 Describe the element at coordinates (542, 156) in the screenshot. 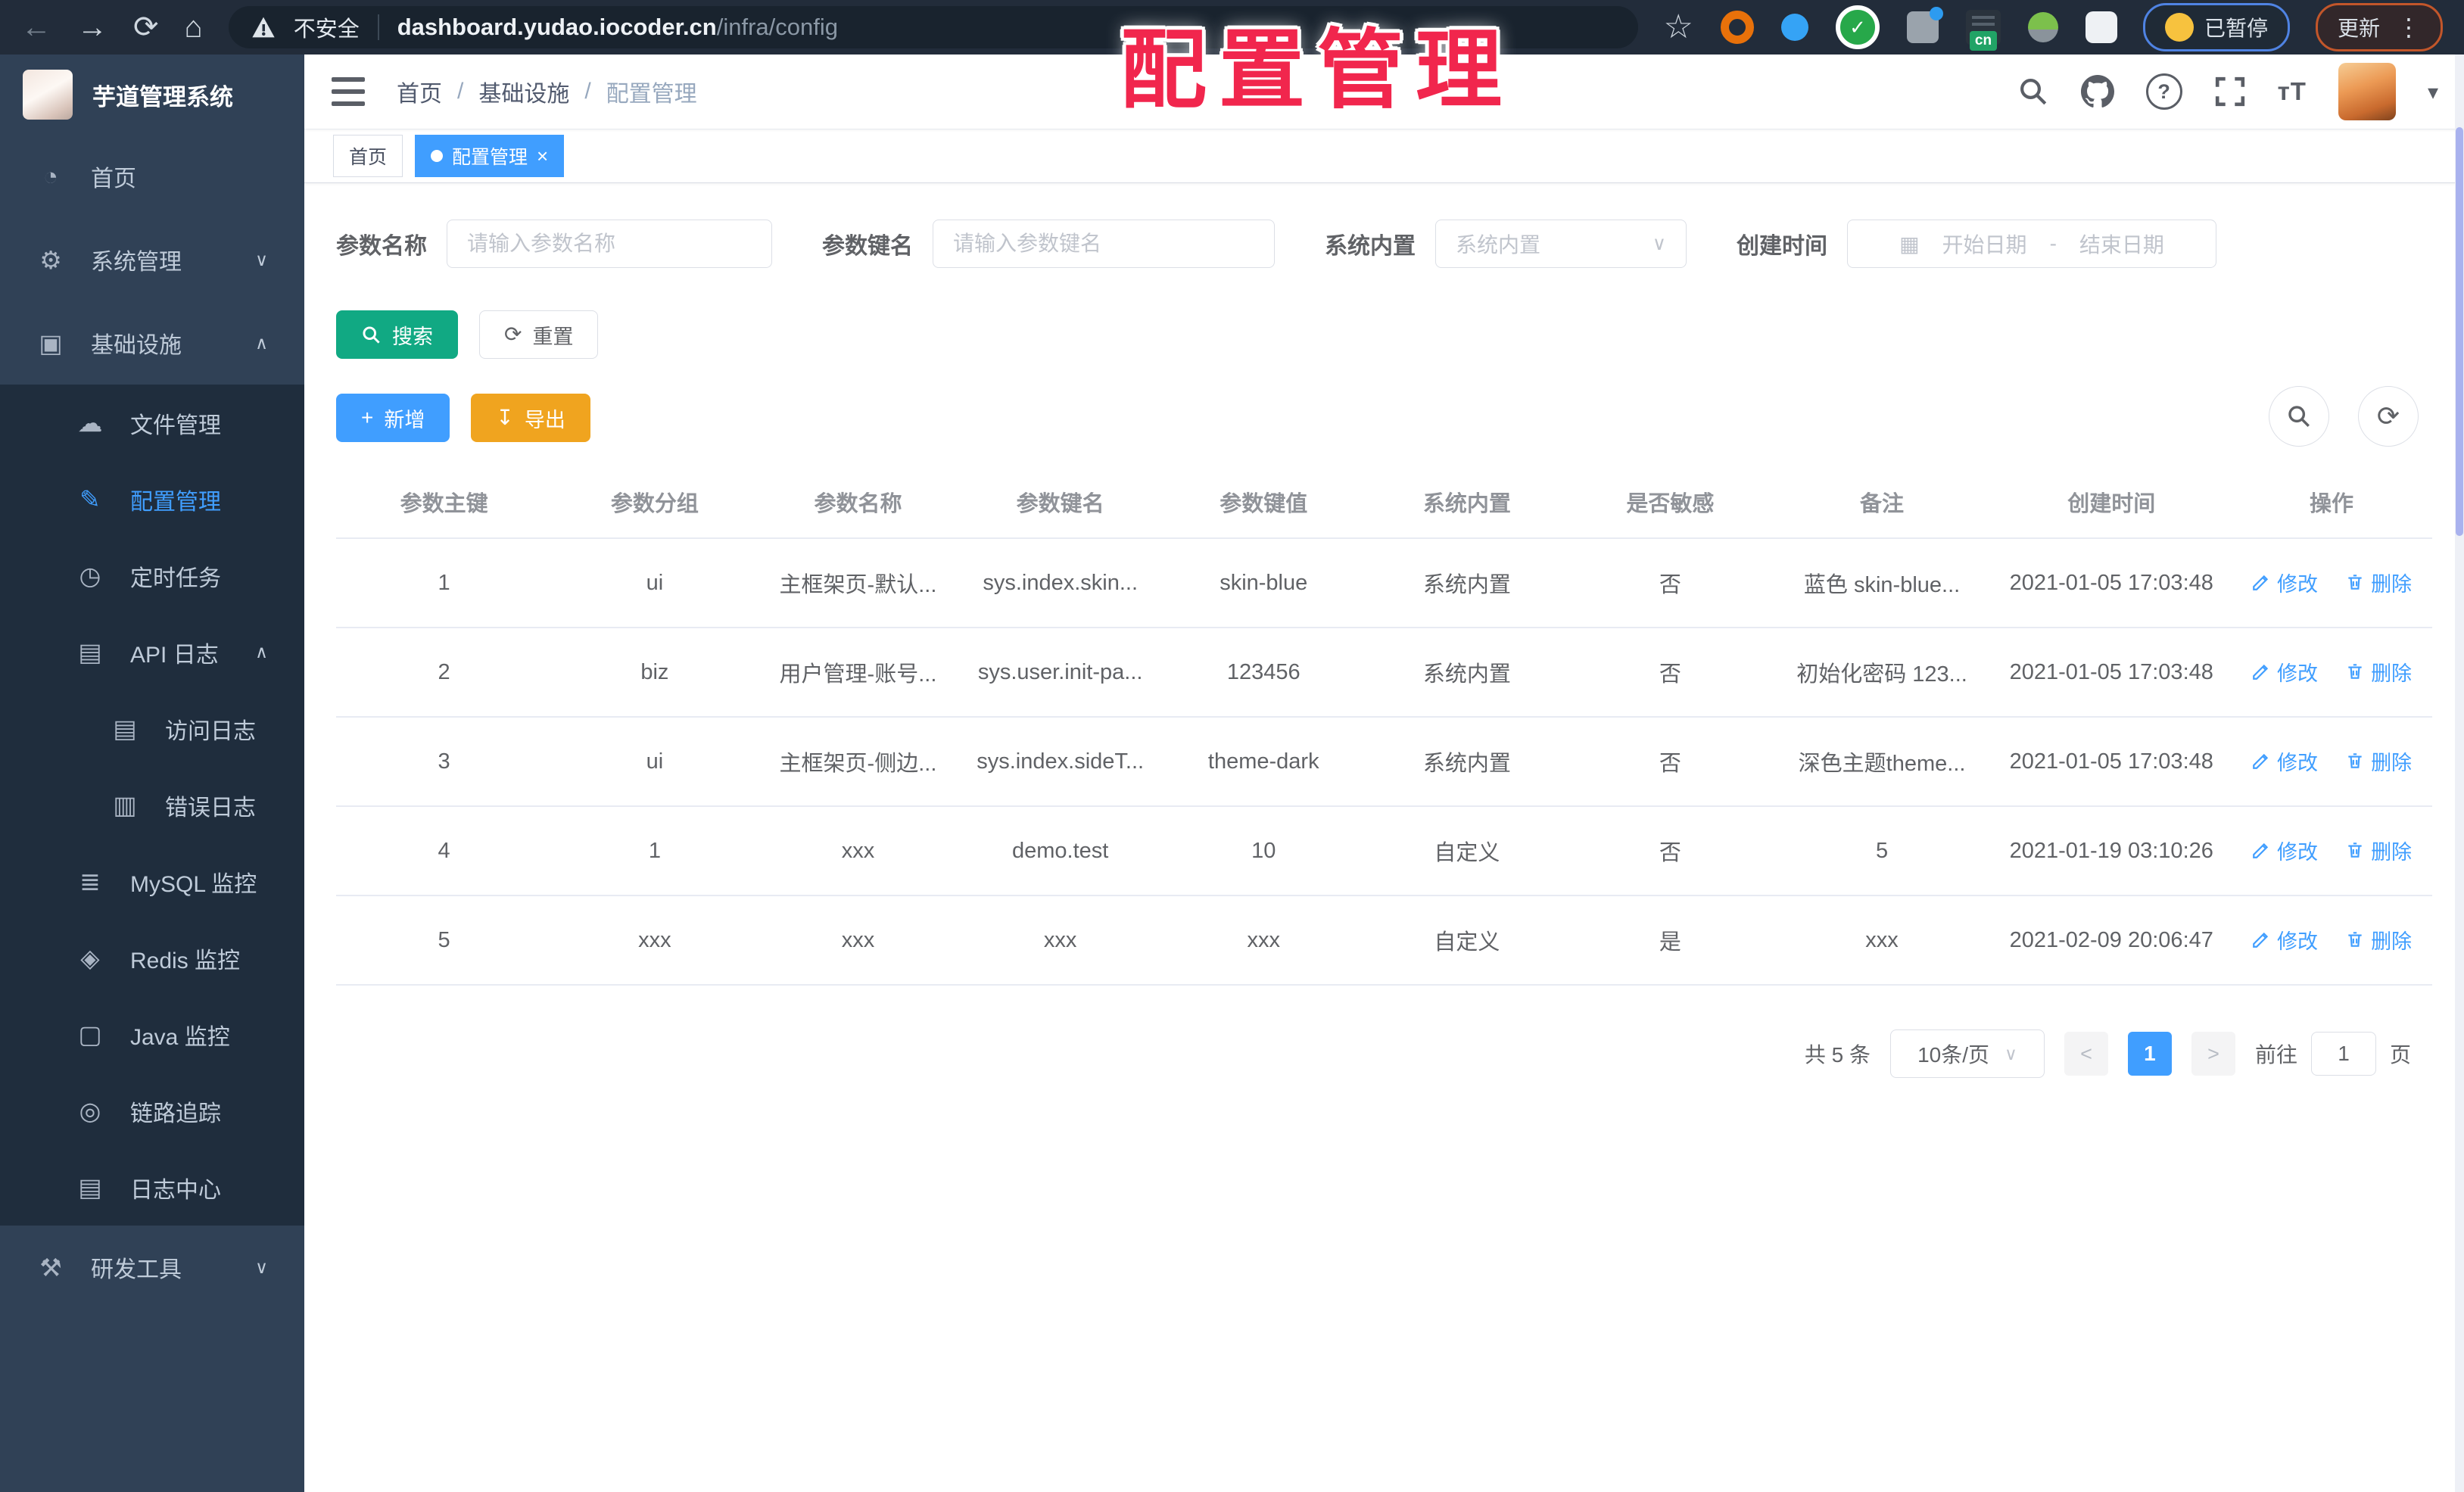

I see `close-icon: ×` at that location.